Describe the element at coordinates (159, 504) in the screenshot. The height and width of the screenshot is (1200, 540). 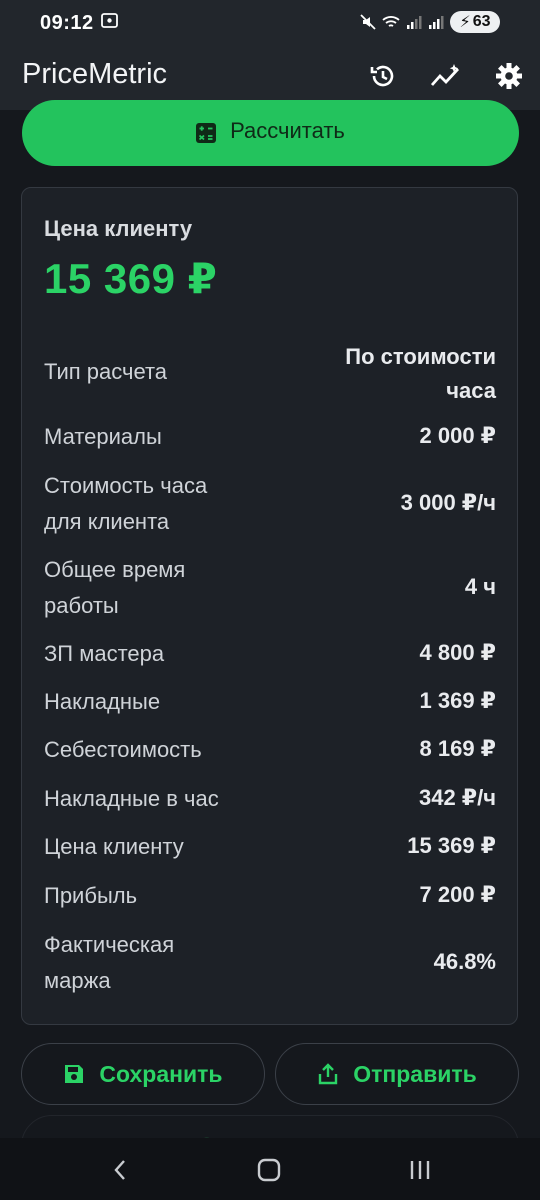
I see `row-label: Стоимость часа для клиента` at that location.